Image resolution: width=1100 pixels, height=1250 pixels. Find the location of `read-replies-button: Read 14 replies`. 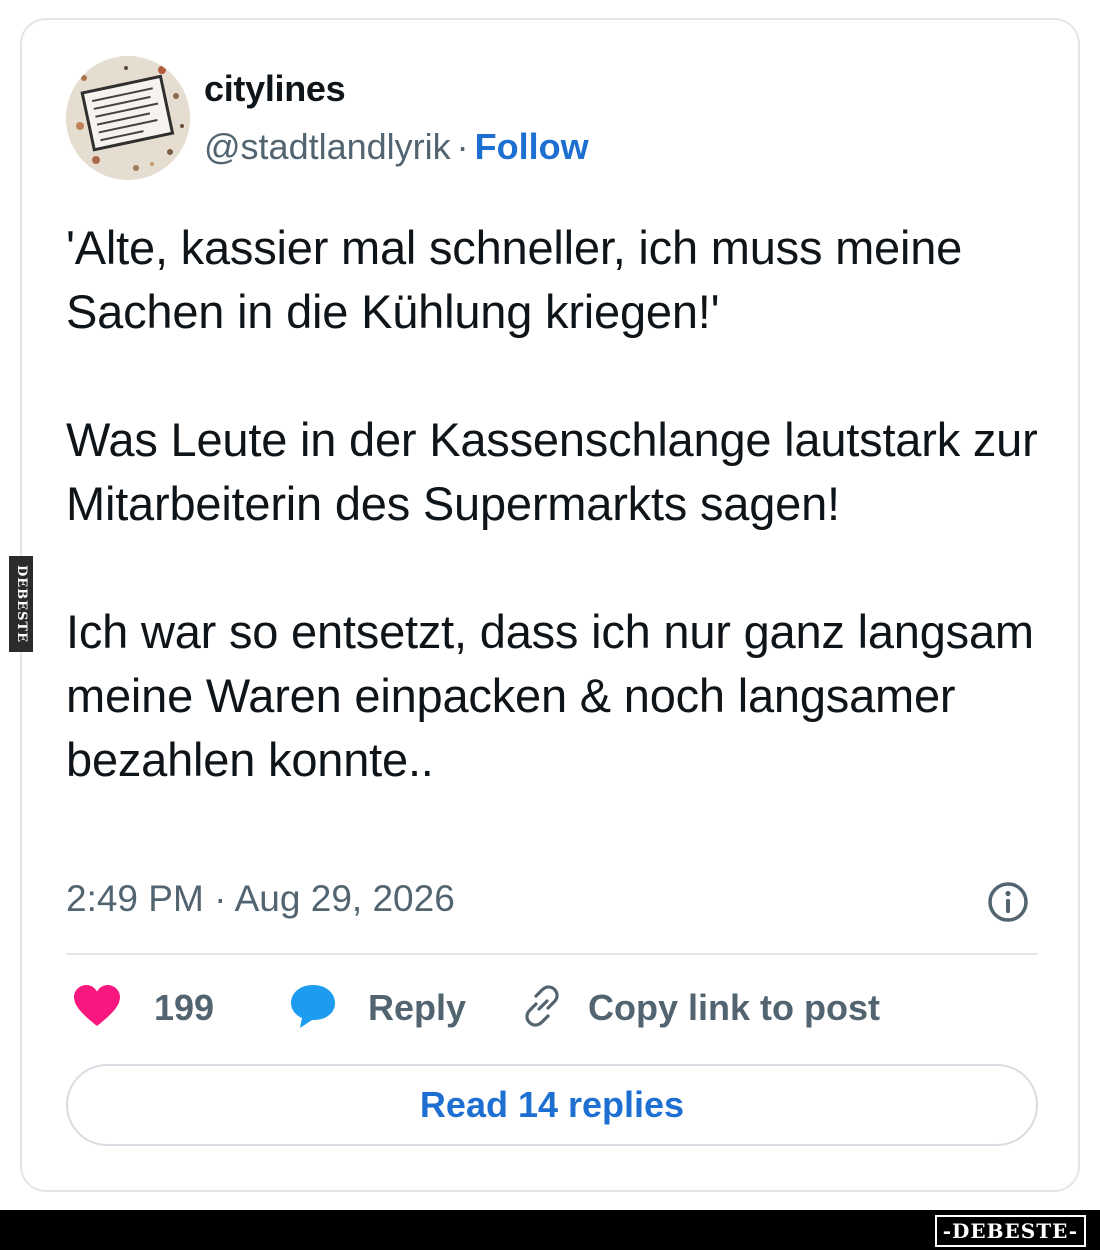

read-replies-button: Read 14 replies is located at coordinates (552, 1105).